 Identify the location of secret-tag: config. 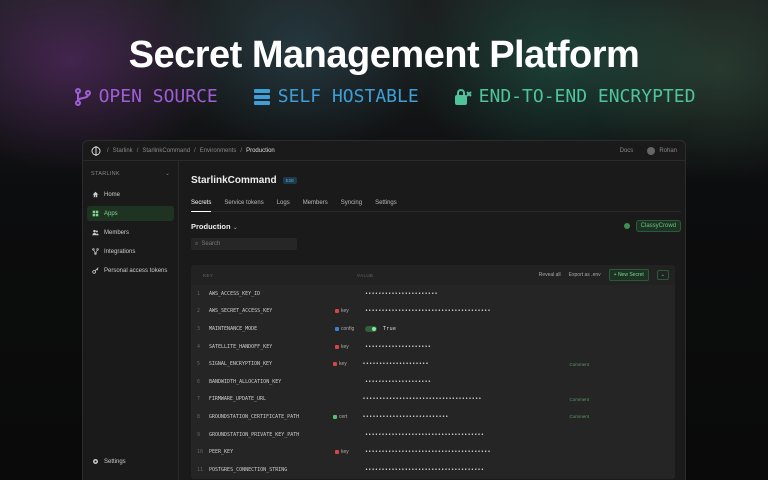
(350, 329).